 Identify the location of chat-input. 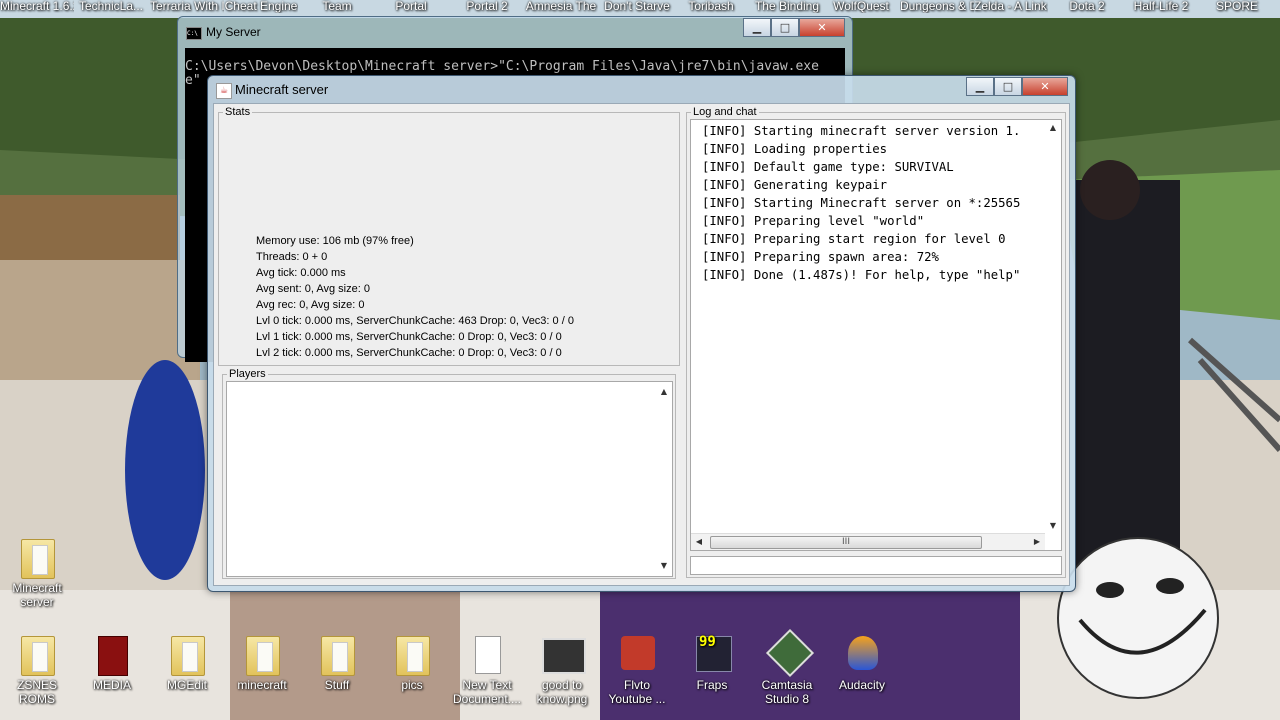
(876, 565).